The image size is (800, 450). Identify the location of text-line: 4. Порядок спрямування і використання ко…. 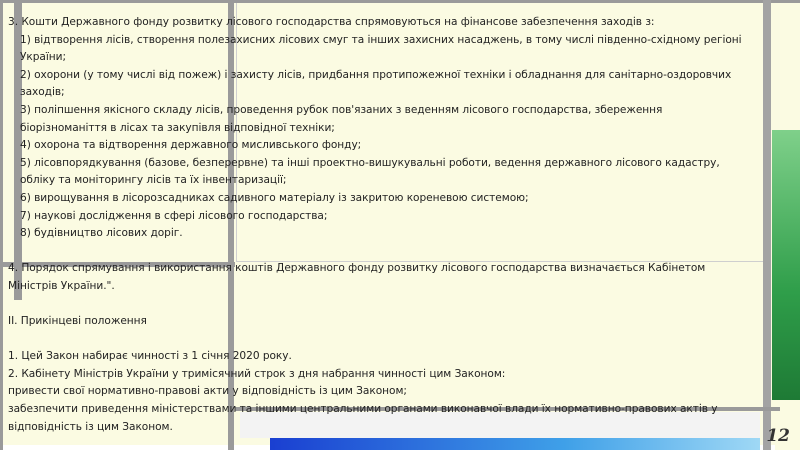
(357, 268).